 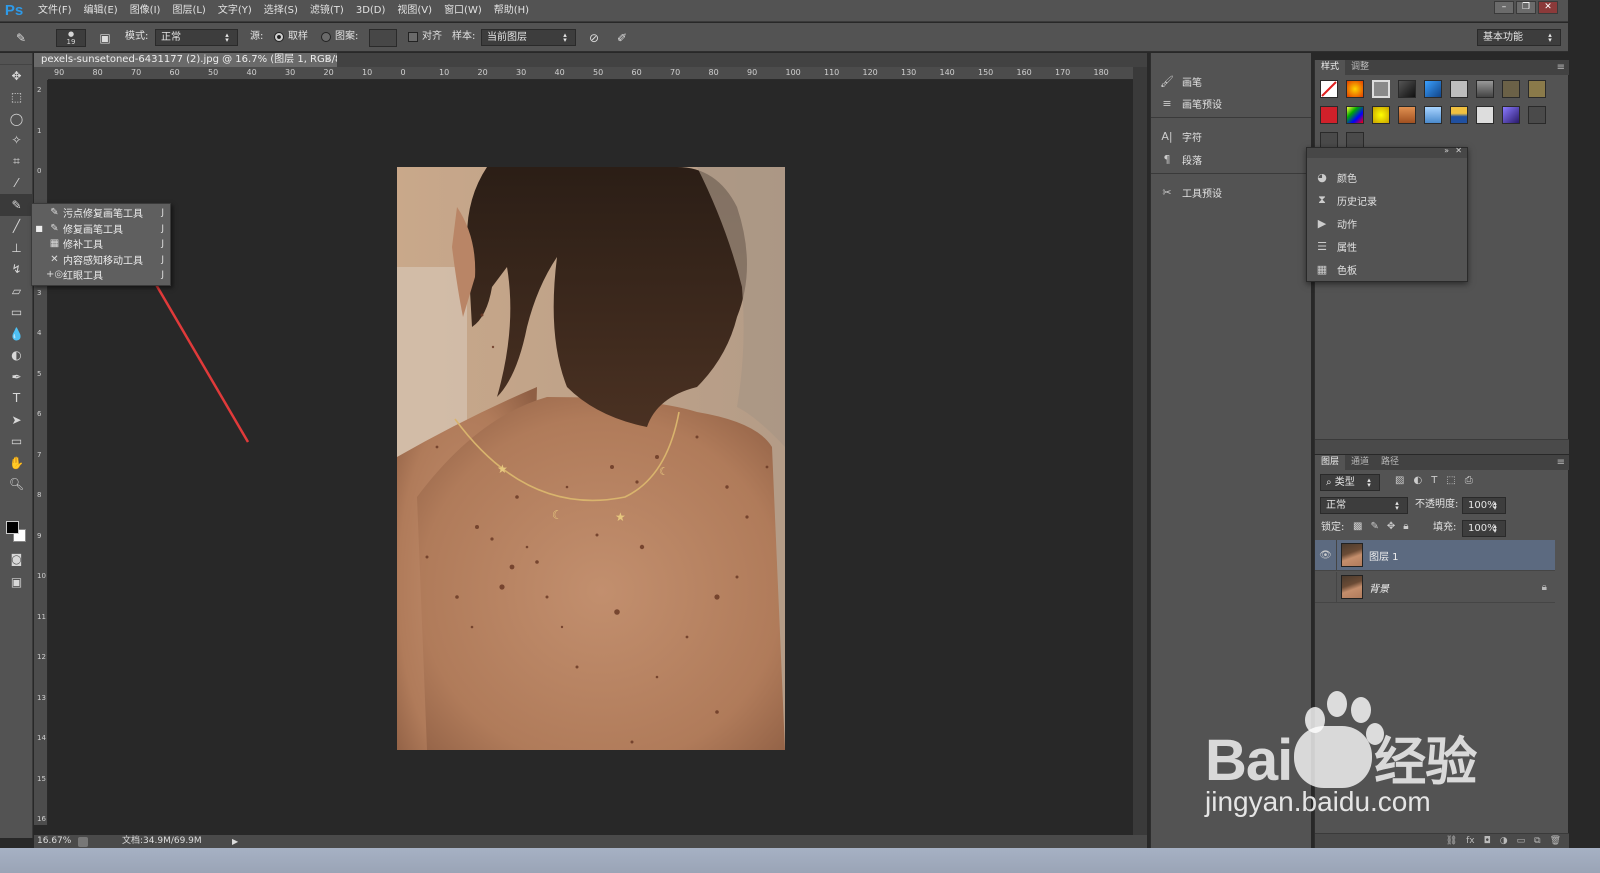 I want to click on adjustment-layer-icon: ◑, so click(x=1504, y=841).